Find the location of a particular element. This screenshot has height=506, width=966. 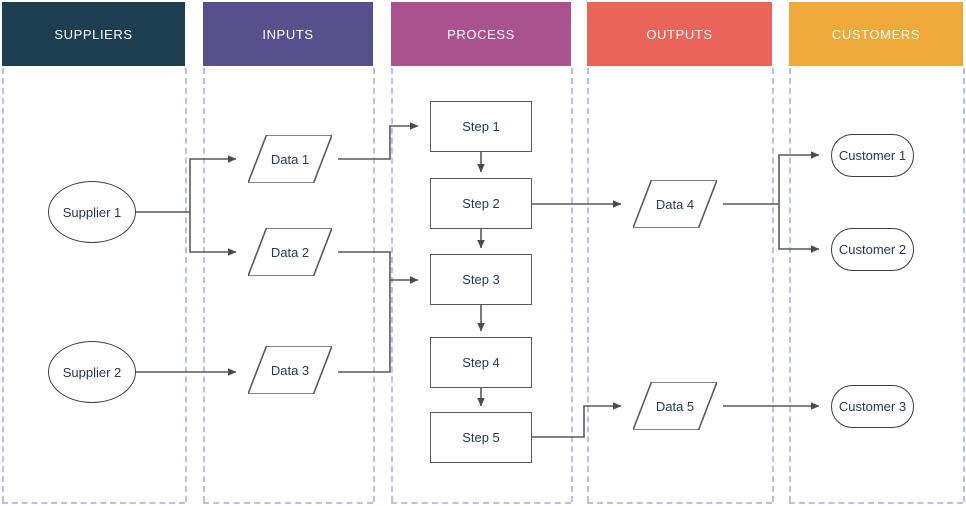

node-label: Customer 2 is located at coordinates (872, 249).